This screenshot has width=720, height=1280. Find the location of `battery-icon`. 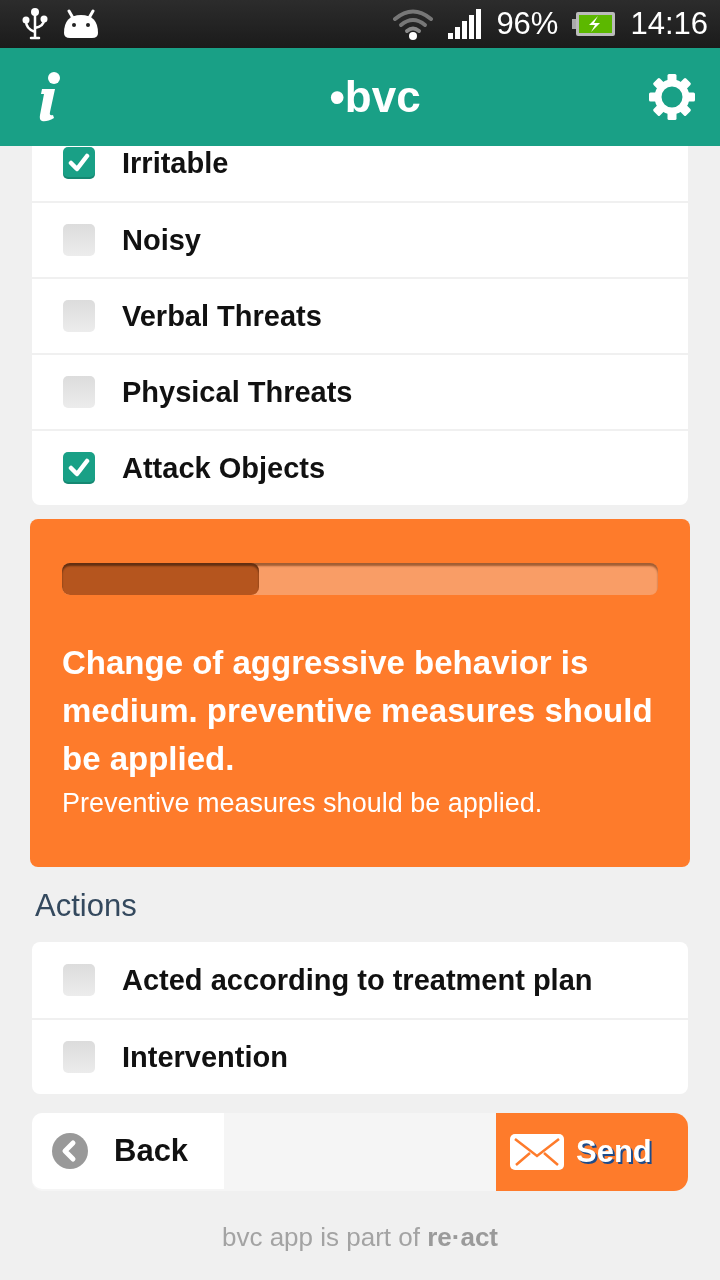

battery-icon is located at coordinates (594, 24).